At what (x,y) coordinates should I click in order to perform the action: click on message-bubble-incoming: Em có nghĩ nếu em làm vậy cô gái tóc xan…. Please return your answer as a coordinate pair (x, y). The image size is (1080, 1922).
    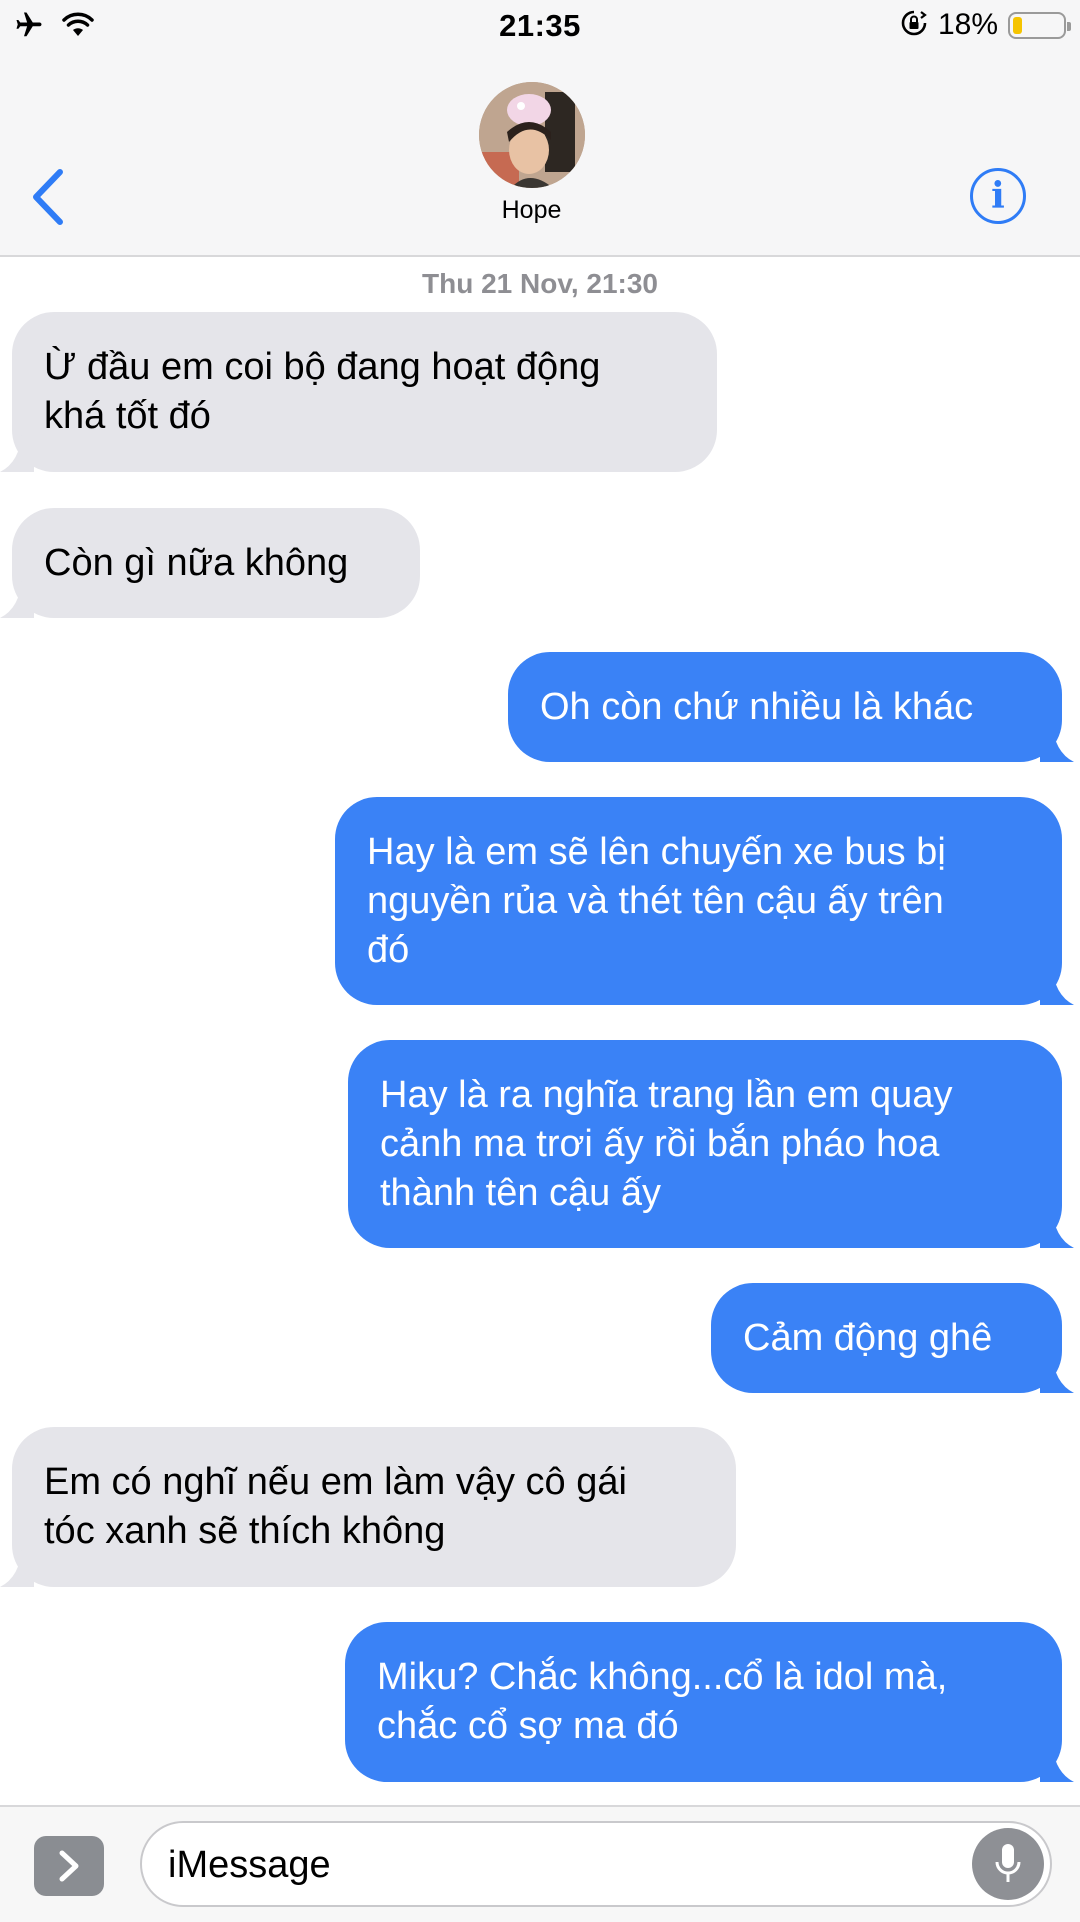
    Looking at the image, I should click on (368, 1507).